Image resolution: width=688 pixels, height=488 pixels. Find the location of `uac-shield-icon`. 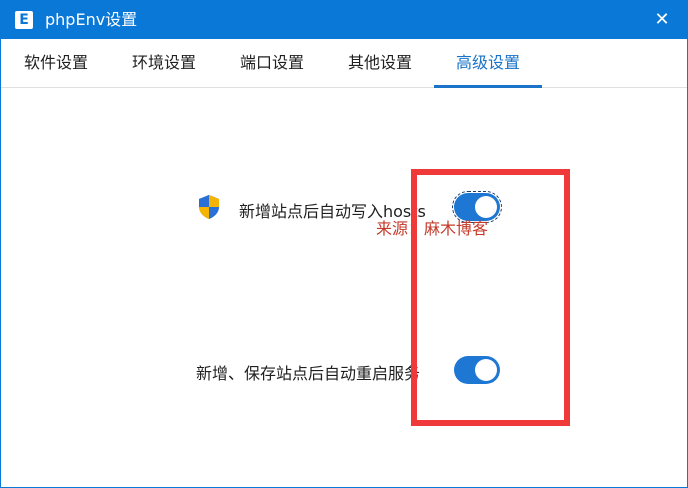

uac-shield-icon is located at coordinates (209, 207).